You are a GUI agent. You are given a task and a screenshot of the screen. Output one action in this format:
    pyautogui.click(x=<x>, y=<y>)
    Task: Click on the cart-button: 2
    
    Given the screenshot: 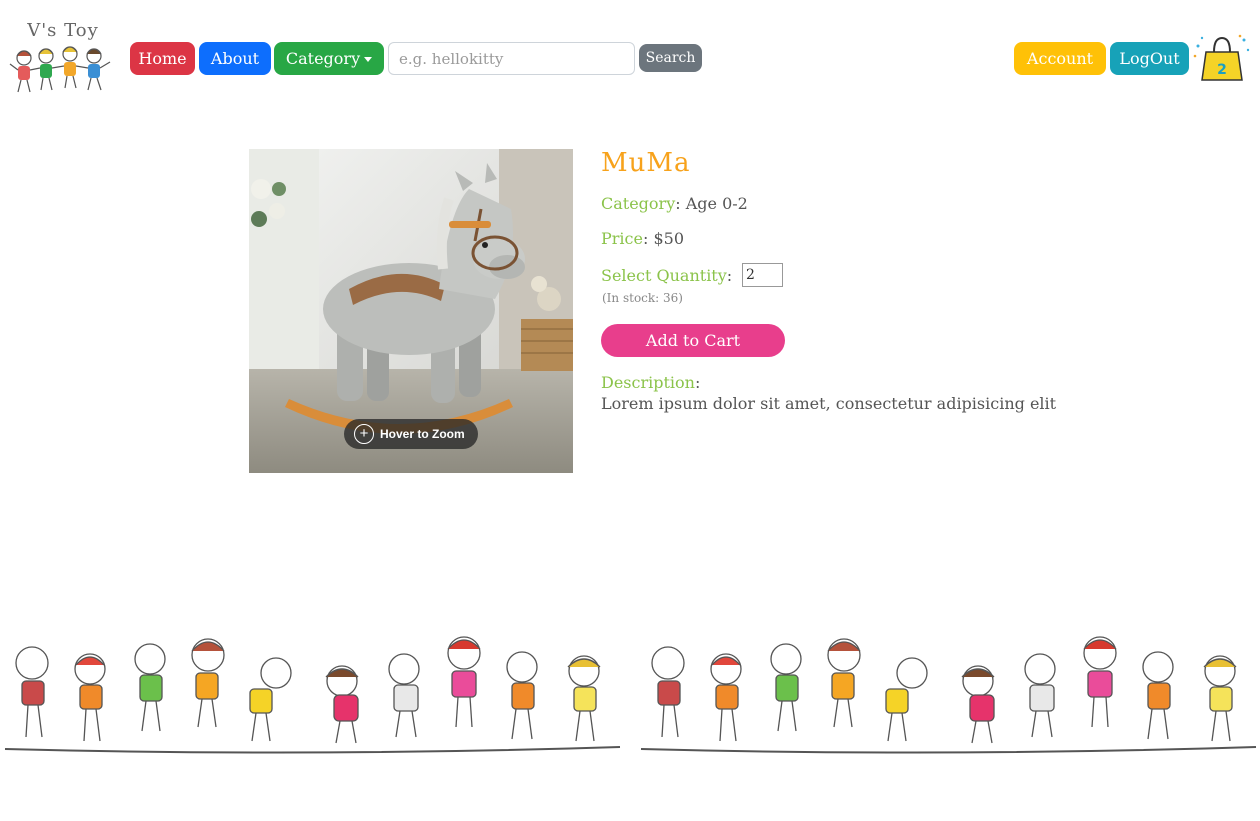 What is the action you would take?
    pyautogui.click(x=1222, y=58)
    